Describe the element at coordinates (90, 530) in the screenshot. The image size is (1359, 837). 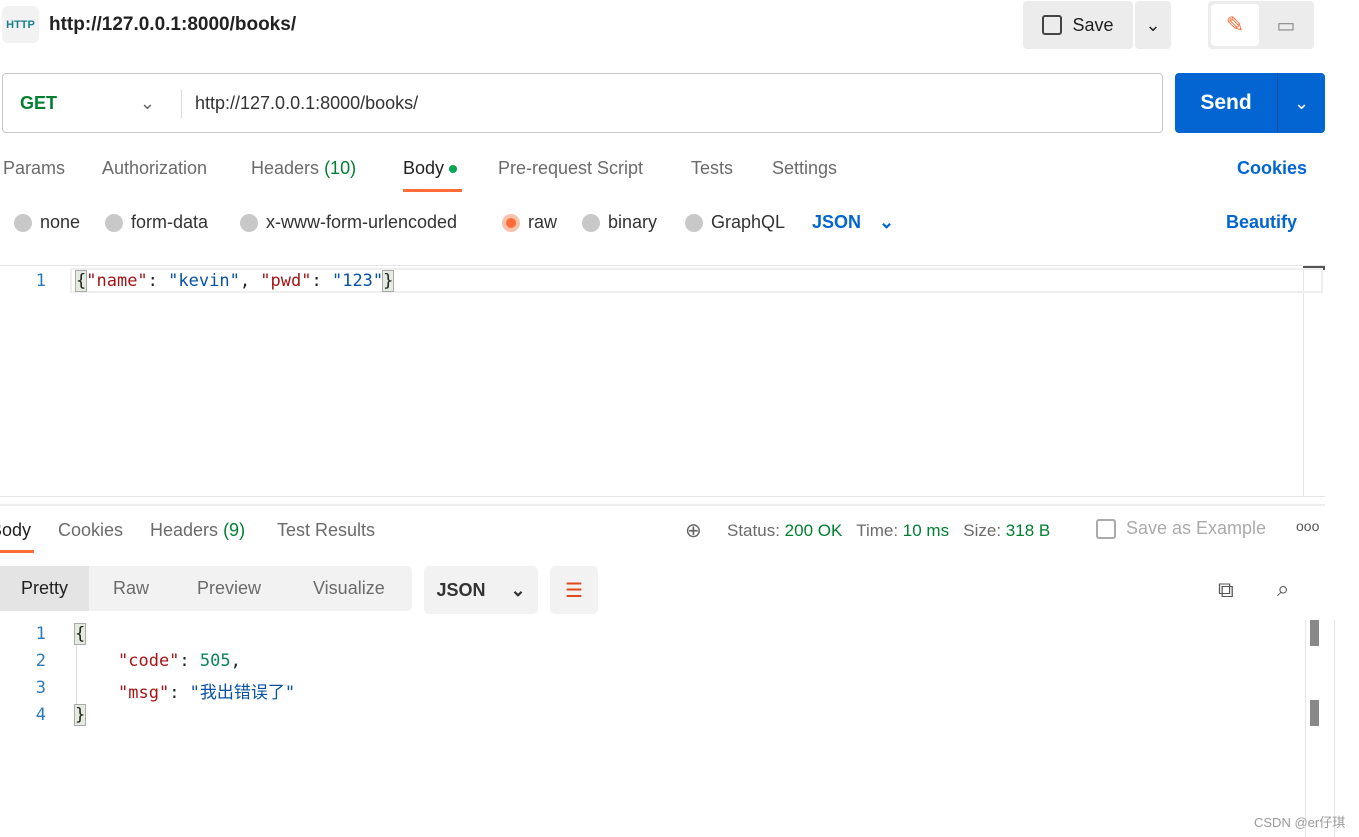
I see `resp-tab-cookies: Cookies` at that location.